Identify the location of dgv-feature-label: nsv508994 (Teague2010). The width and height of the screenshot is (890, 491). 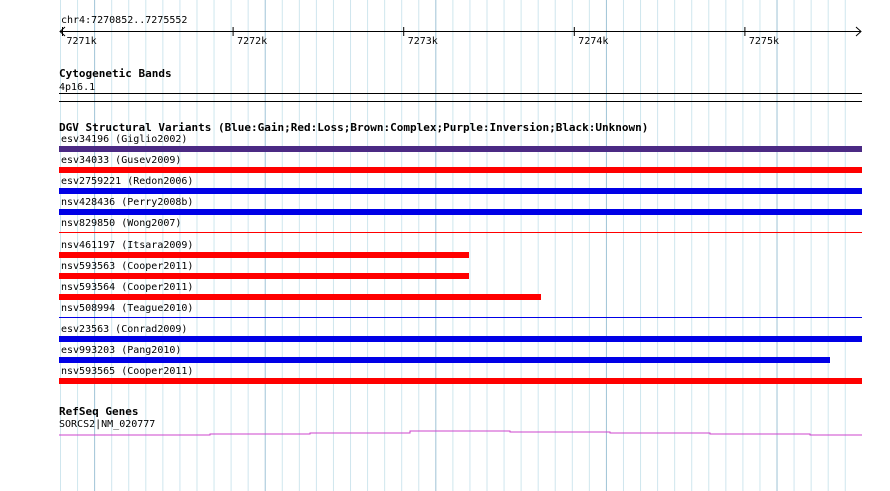
(127, 308).